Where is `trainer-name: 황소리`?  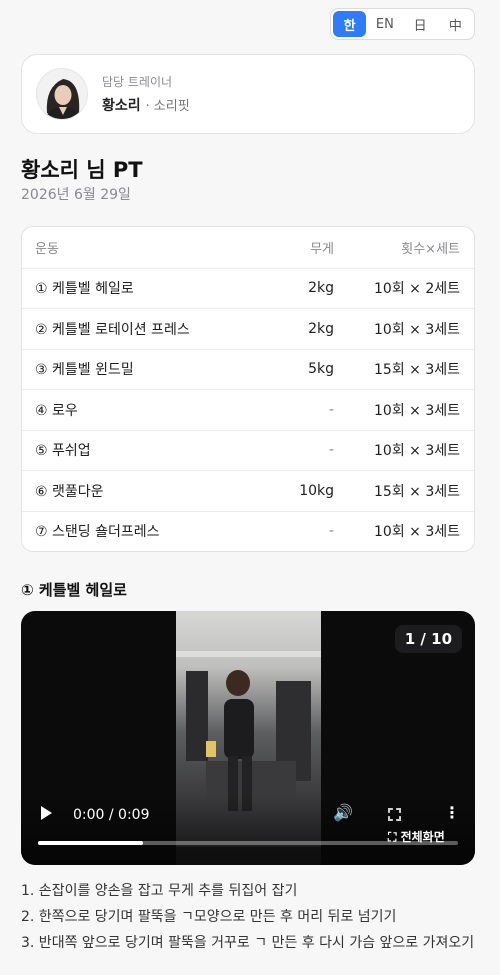 trainer-name: 황소리 is located at coordinates (121, 106).